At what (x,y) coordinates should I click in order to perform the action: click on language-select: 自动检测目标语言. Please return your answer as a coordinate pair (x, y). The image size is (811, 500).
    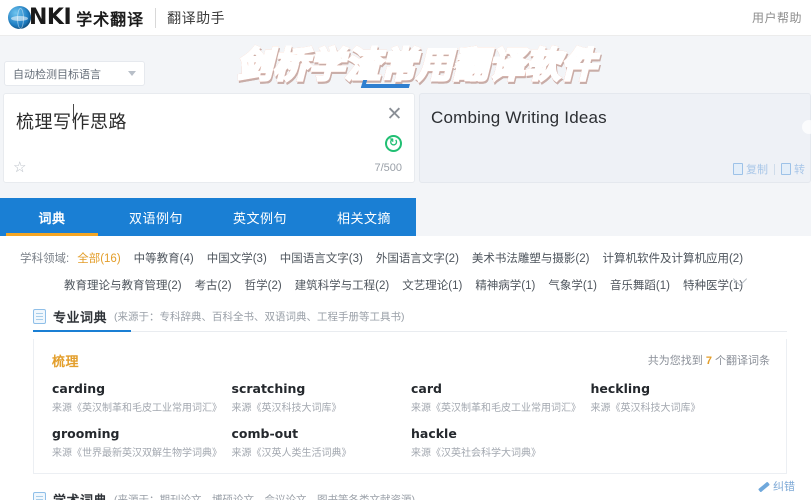
    Looking at the image, I should click on (74, 73).